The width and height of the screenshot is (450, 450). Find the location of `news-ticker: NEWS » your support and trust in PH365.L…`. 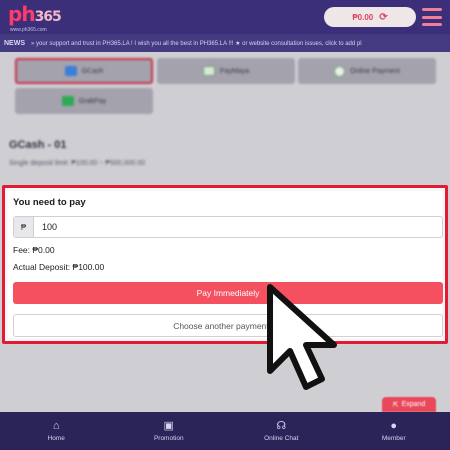

news-ticker: NEWS » your support and trust in PH365.L… is located at coordinates (225, 43).